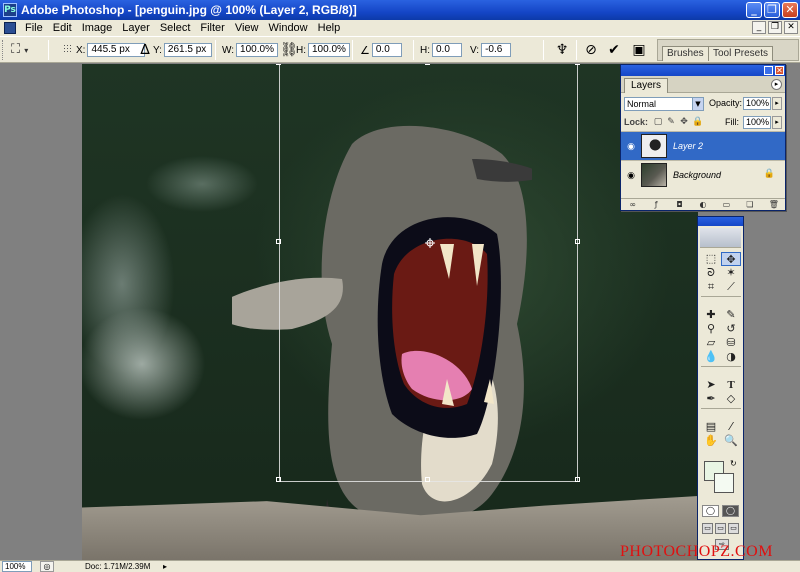 The width and height of the screenshot is (800, 572). Describe the element at coordinates (720, 528) in the screenshot. I see `full-screen-menu-mode-icon: ▭` at that location.